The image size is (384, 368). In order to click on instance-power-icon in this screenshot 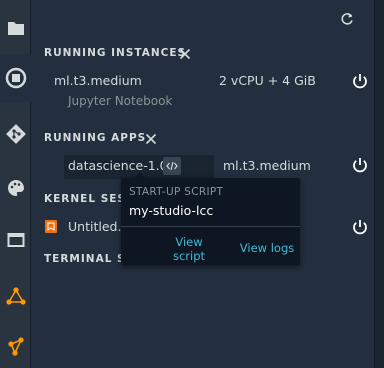, I will do `click(360, 81)`.